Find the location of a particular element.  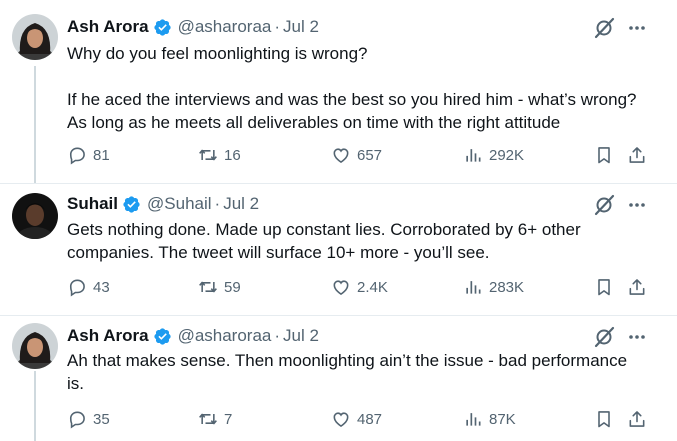

like-count: 657 is located at coordinates (370, 155).